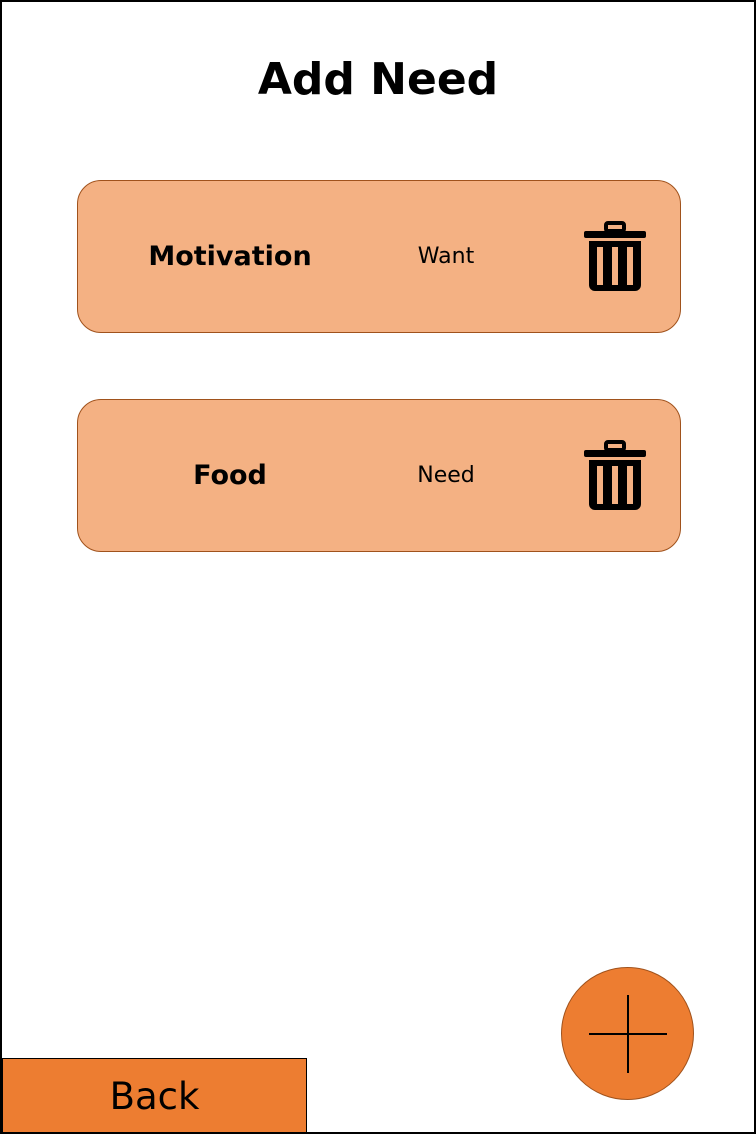 Image resolution: width=756 pixels, height=1134 pixels. What do you see at coordinates (446, 475) in the screenshot?
I see `need-type: Need` at bounding box center [446, 475].